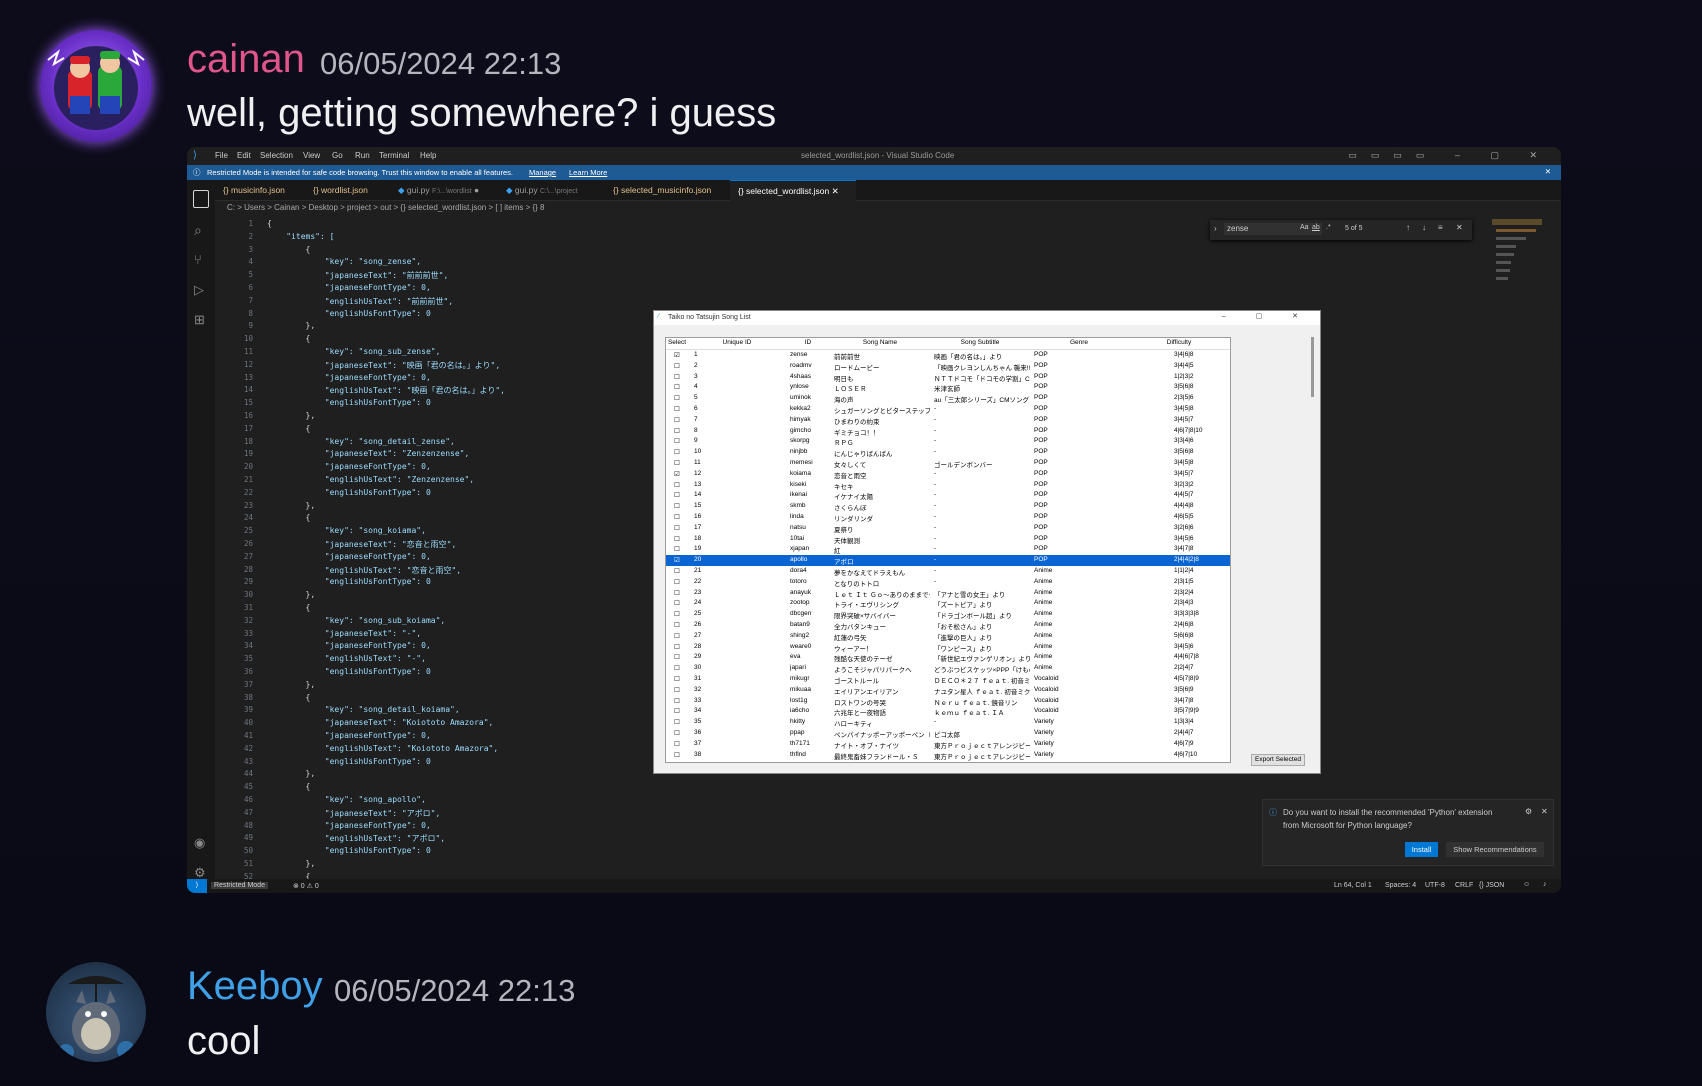 This screenshot has width=1702, height=1086. What do you see at coordinates (1215, 228) in the screenshot?
I see `chevron-right-icon: ›` at bounding box center [1215, 228].